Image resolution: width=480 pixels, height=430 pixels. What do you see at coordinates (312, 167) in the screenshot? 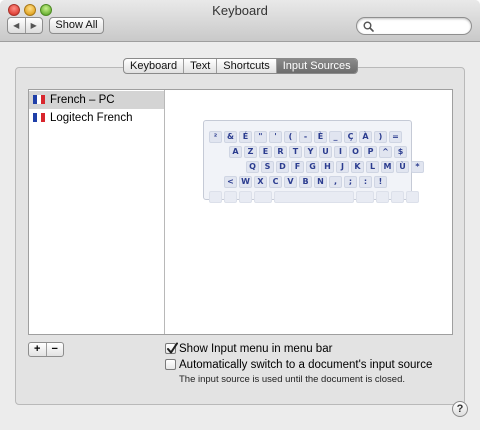
I see `keyboard-key: G` at bounding box center [312, 167].